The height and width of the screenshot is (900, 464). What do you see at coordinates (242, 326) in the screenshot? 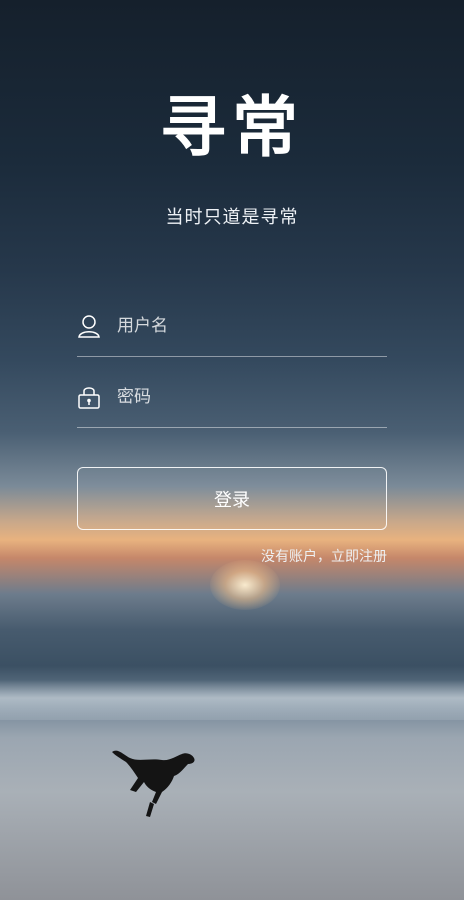
I see `username-input` at bounding box center [242, 326].